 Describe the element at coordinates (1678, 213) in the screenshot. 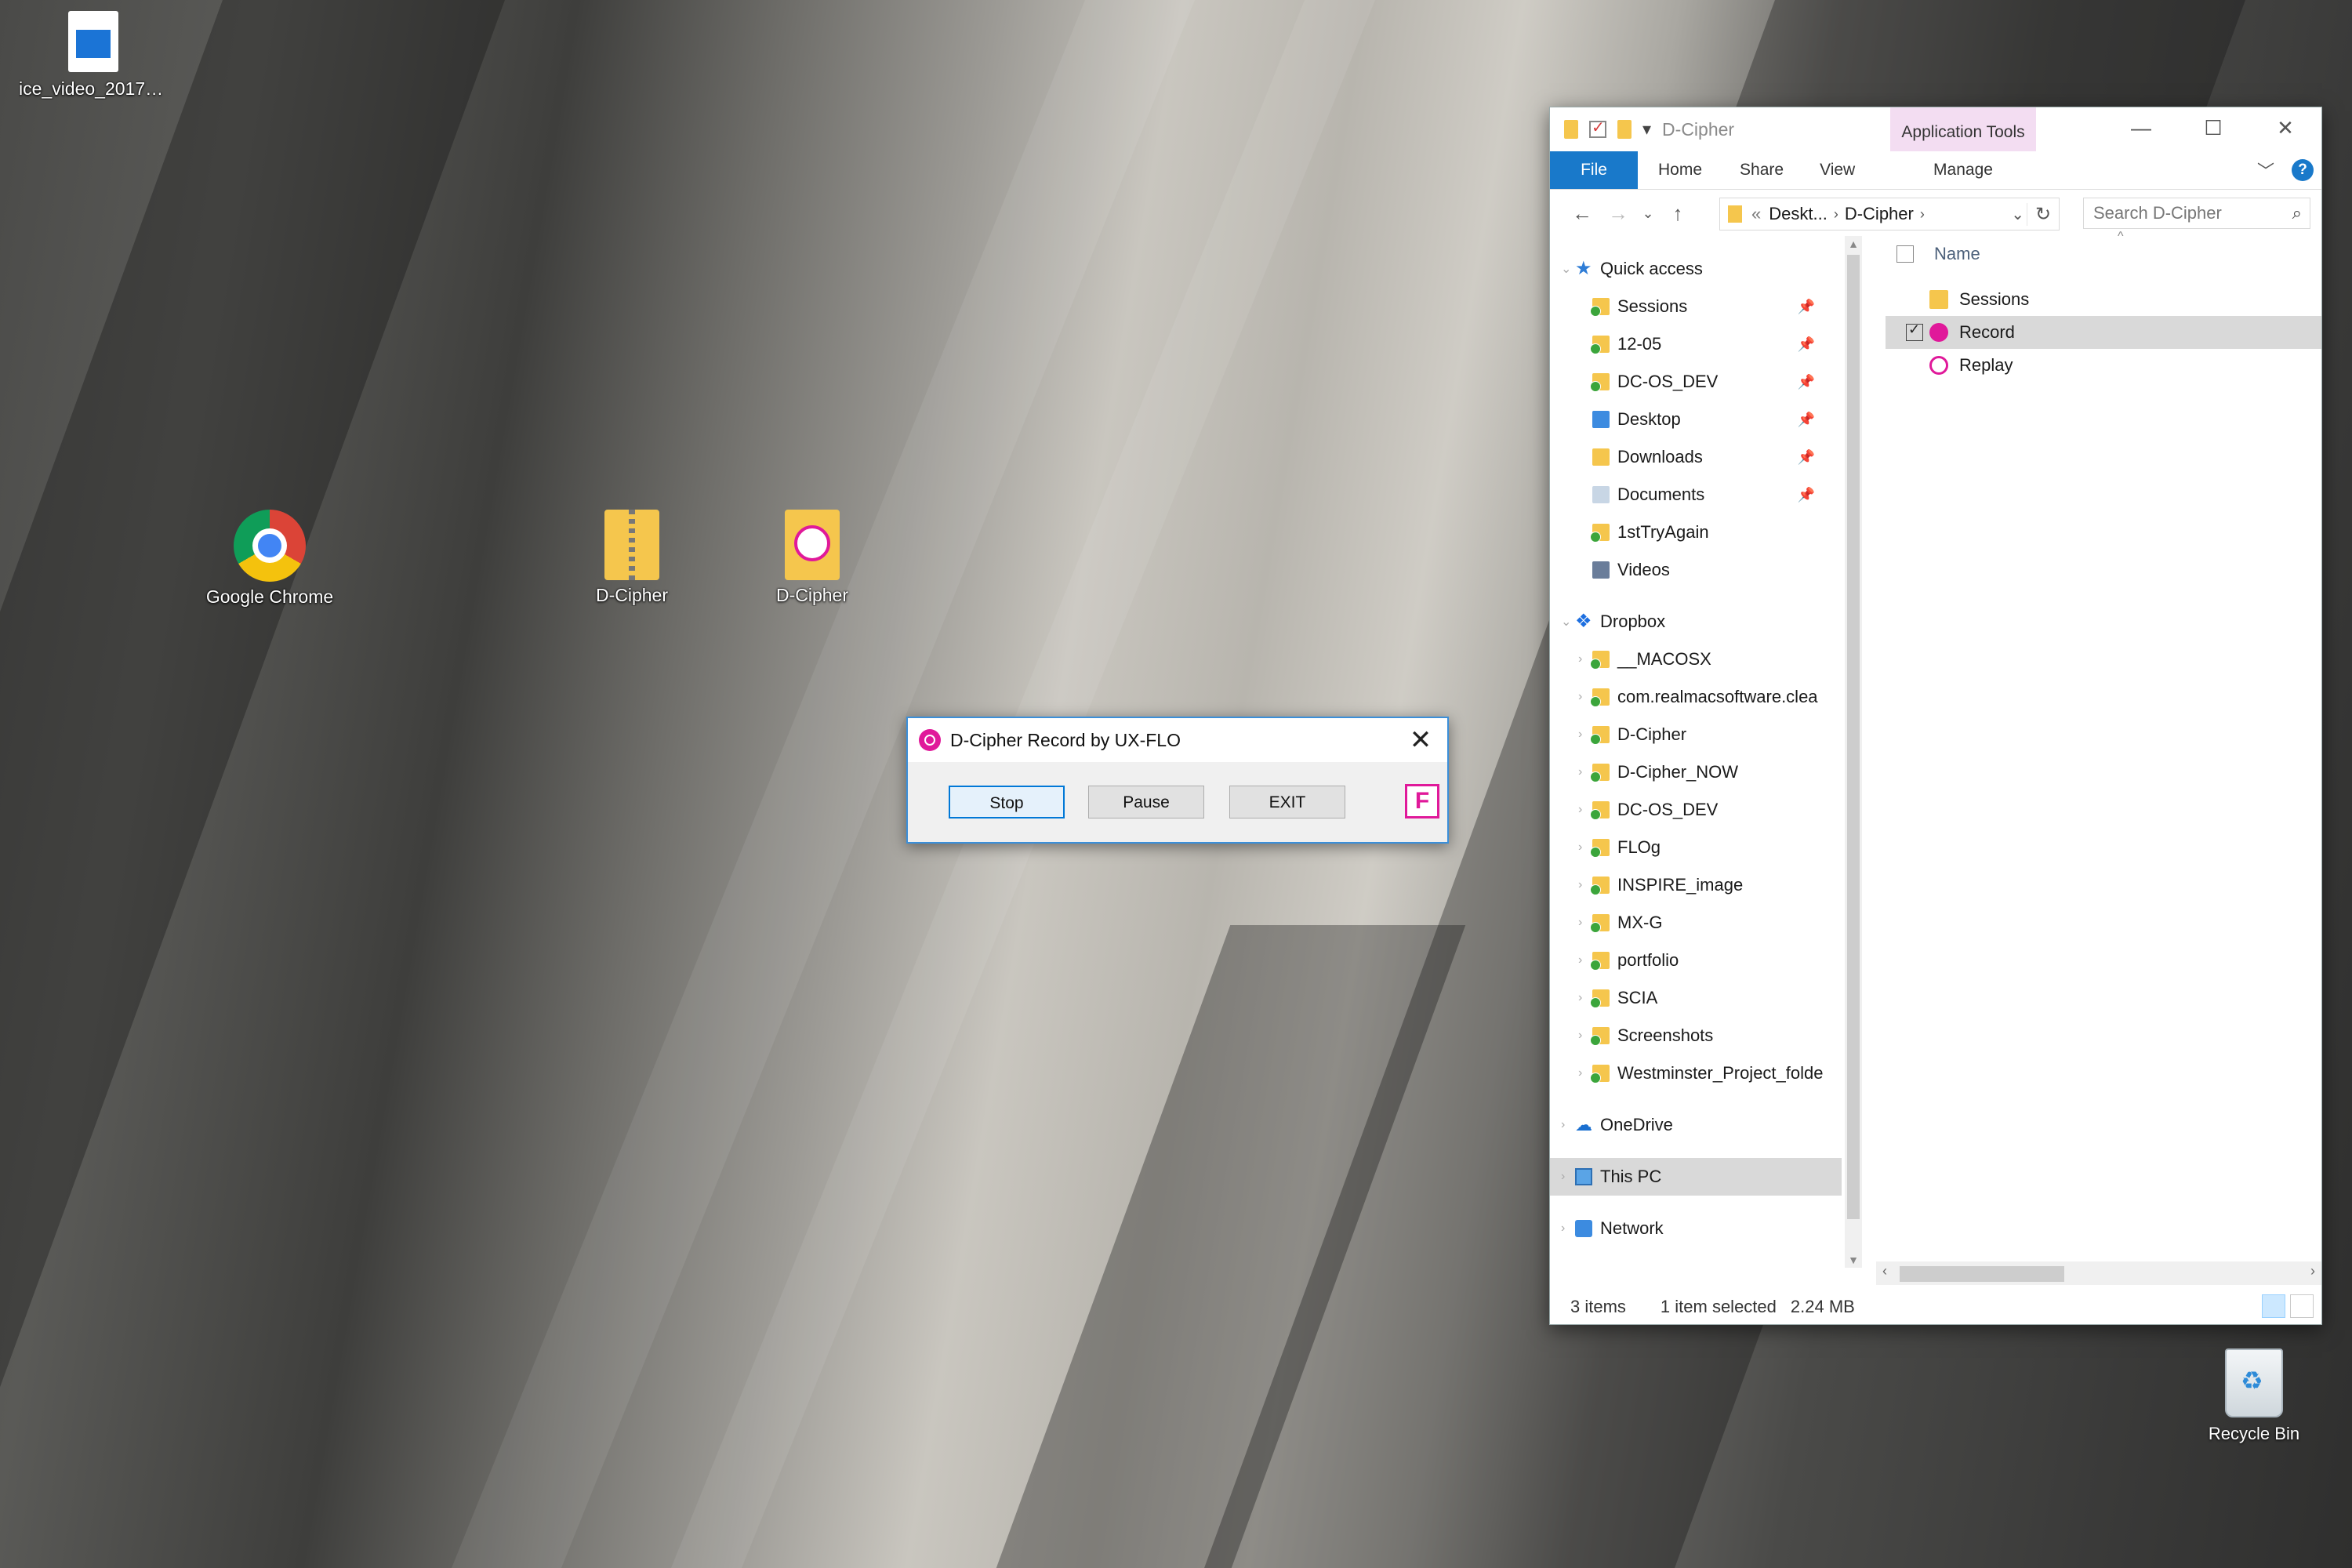

I see `up-arrow-icon: ↑` at that location.